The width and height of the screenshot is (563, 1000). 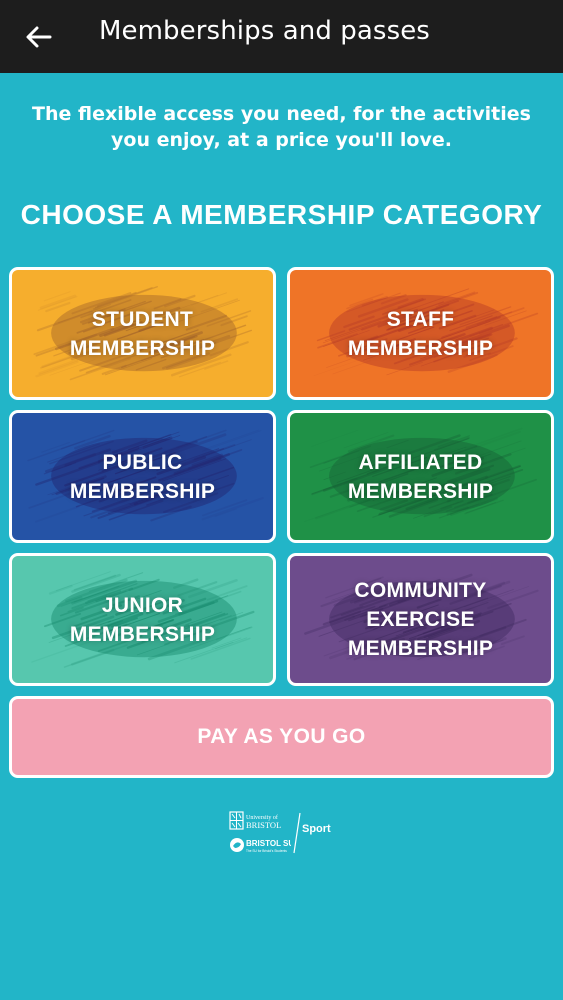 I want to click on community-exercise-membership-card: COMMUNITY EXERCISE MEMBERSHIP, so click(x=420, y=619).